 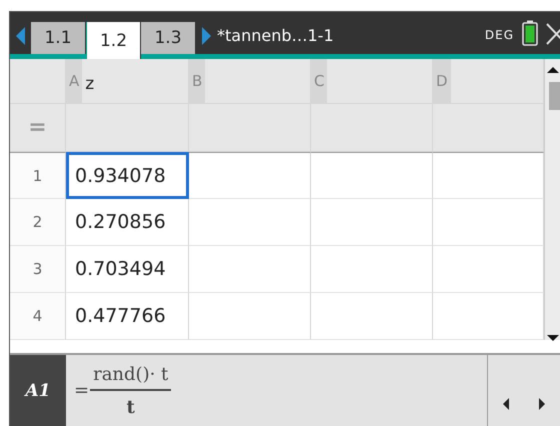 What do you see at coordinates (530, 33) in the screenshot?
I see `battery-icon` at bounding box center [530, 33].